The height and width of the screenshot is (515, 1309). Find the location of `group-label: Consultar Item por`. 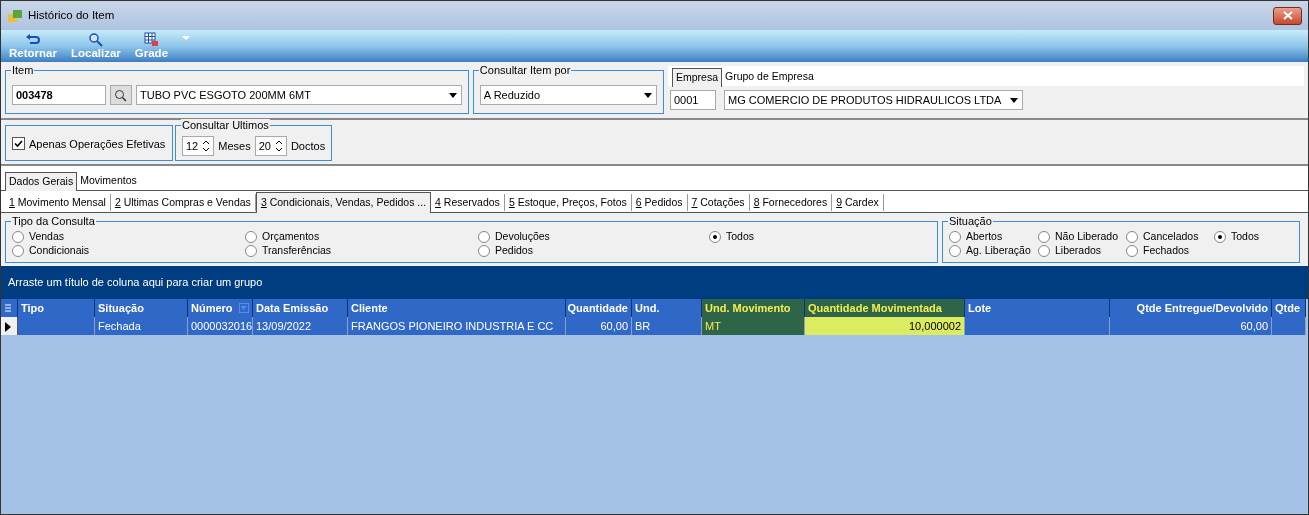

group-label: Consultar Item por is located at coordinates (525, 70).